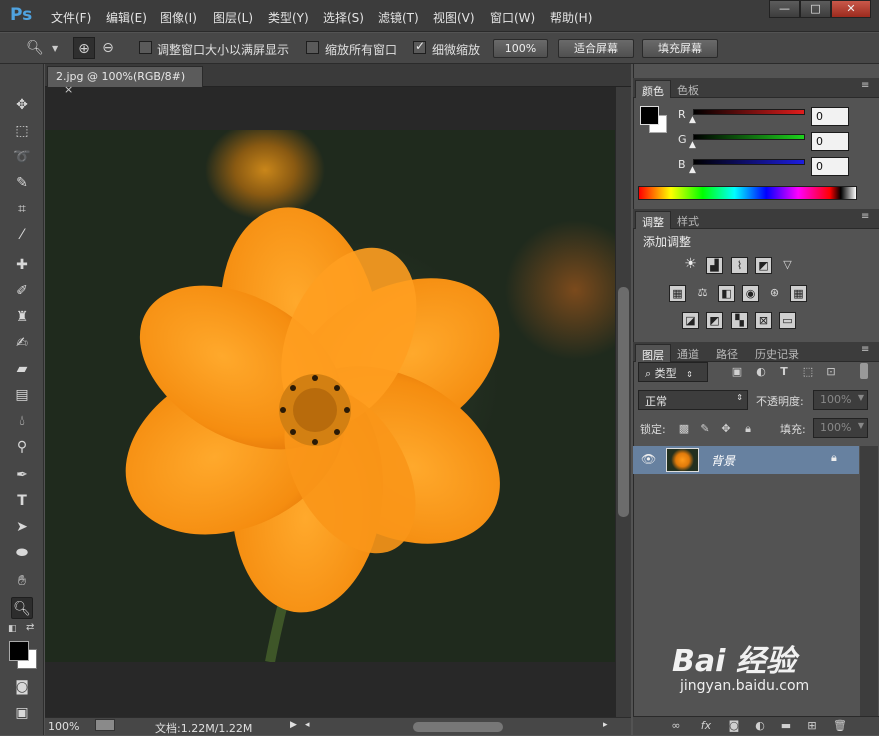 Image resolution: width=879 pixels, height=736 pixels. I want to click on color-balance-icon: ⚖, so click(702, 293).